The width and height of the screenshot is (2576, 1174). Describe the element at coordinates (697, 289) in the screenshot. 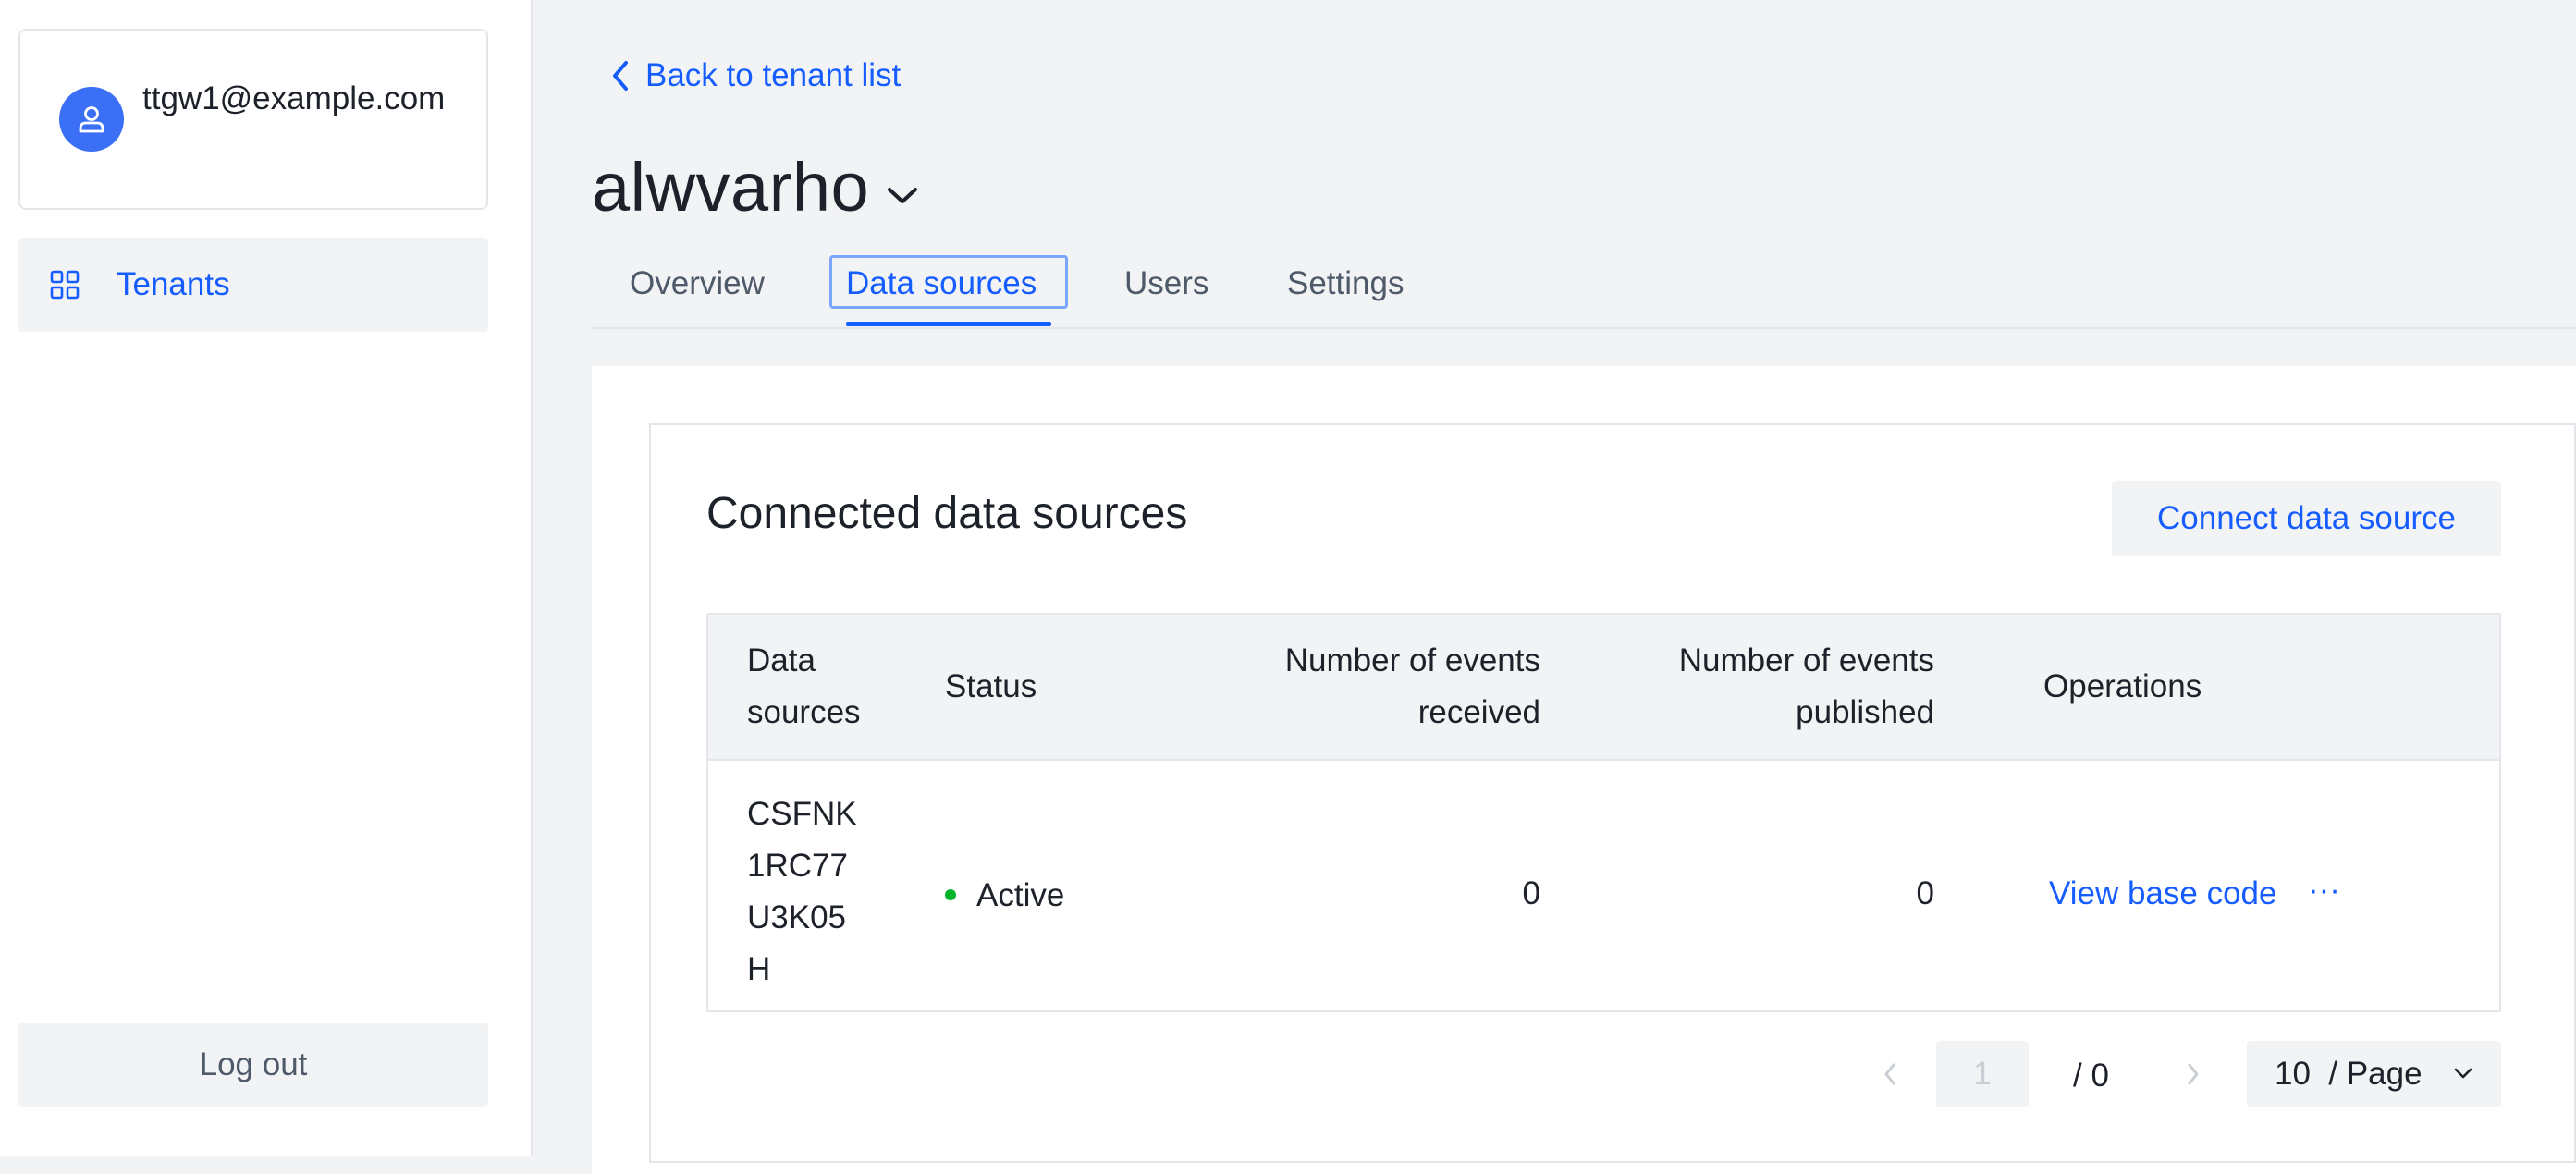

I see `tab-overview: Overview` at that location.